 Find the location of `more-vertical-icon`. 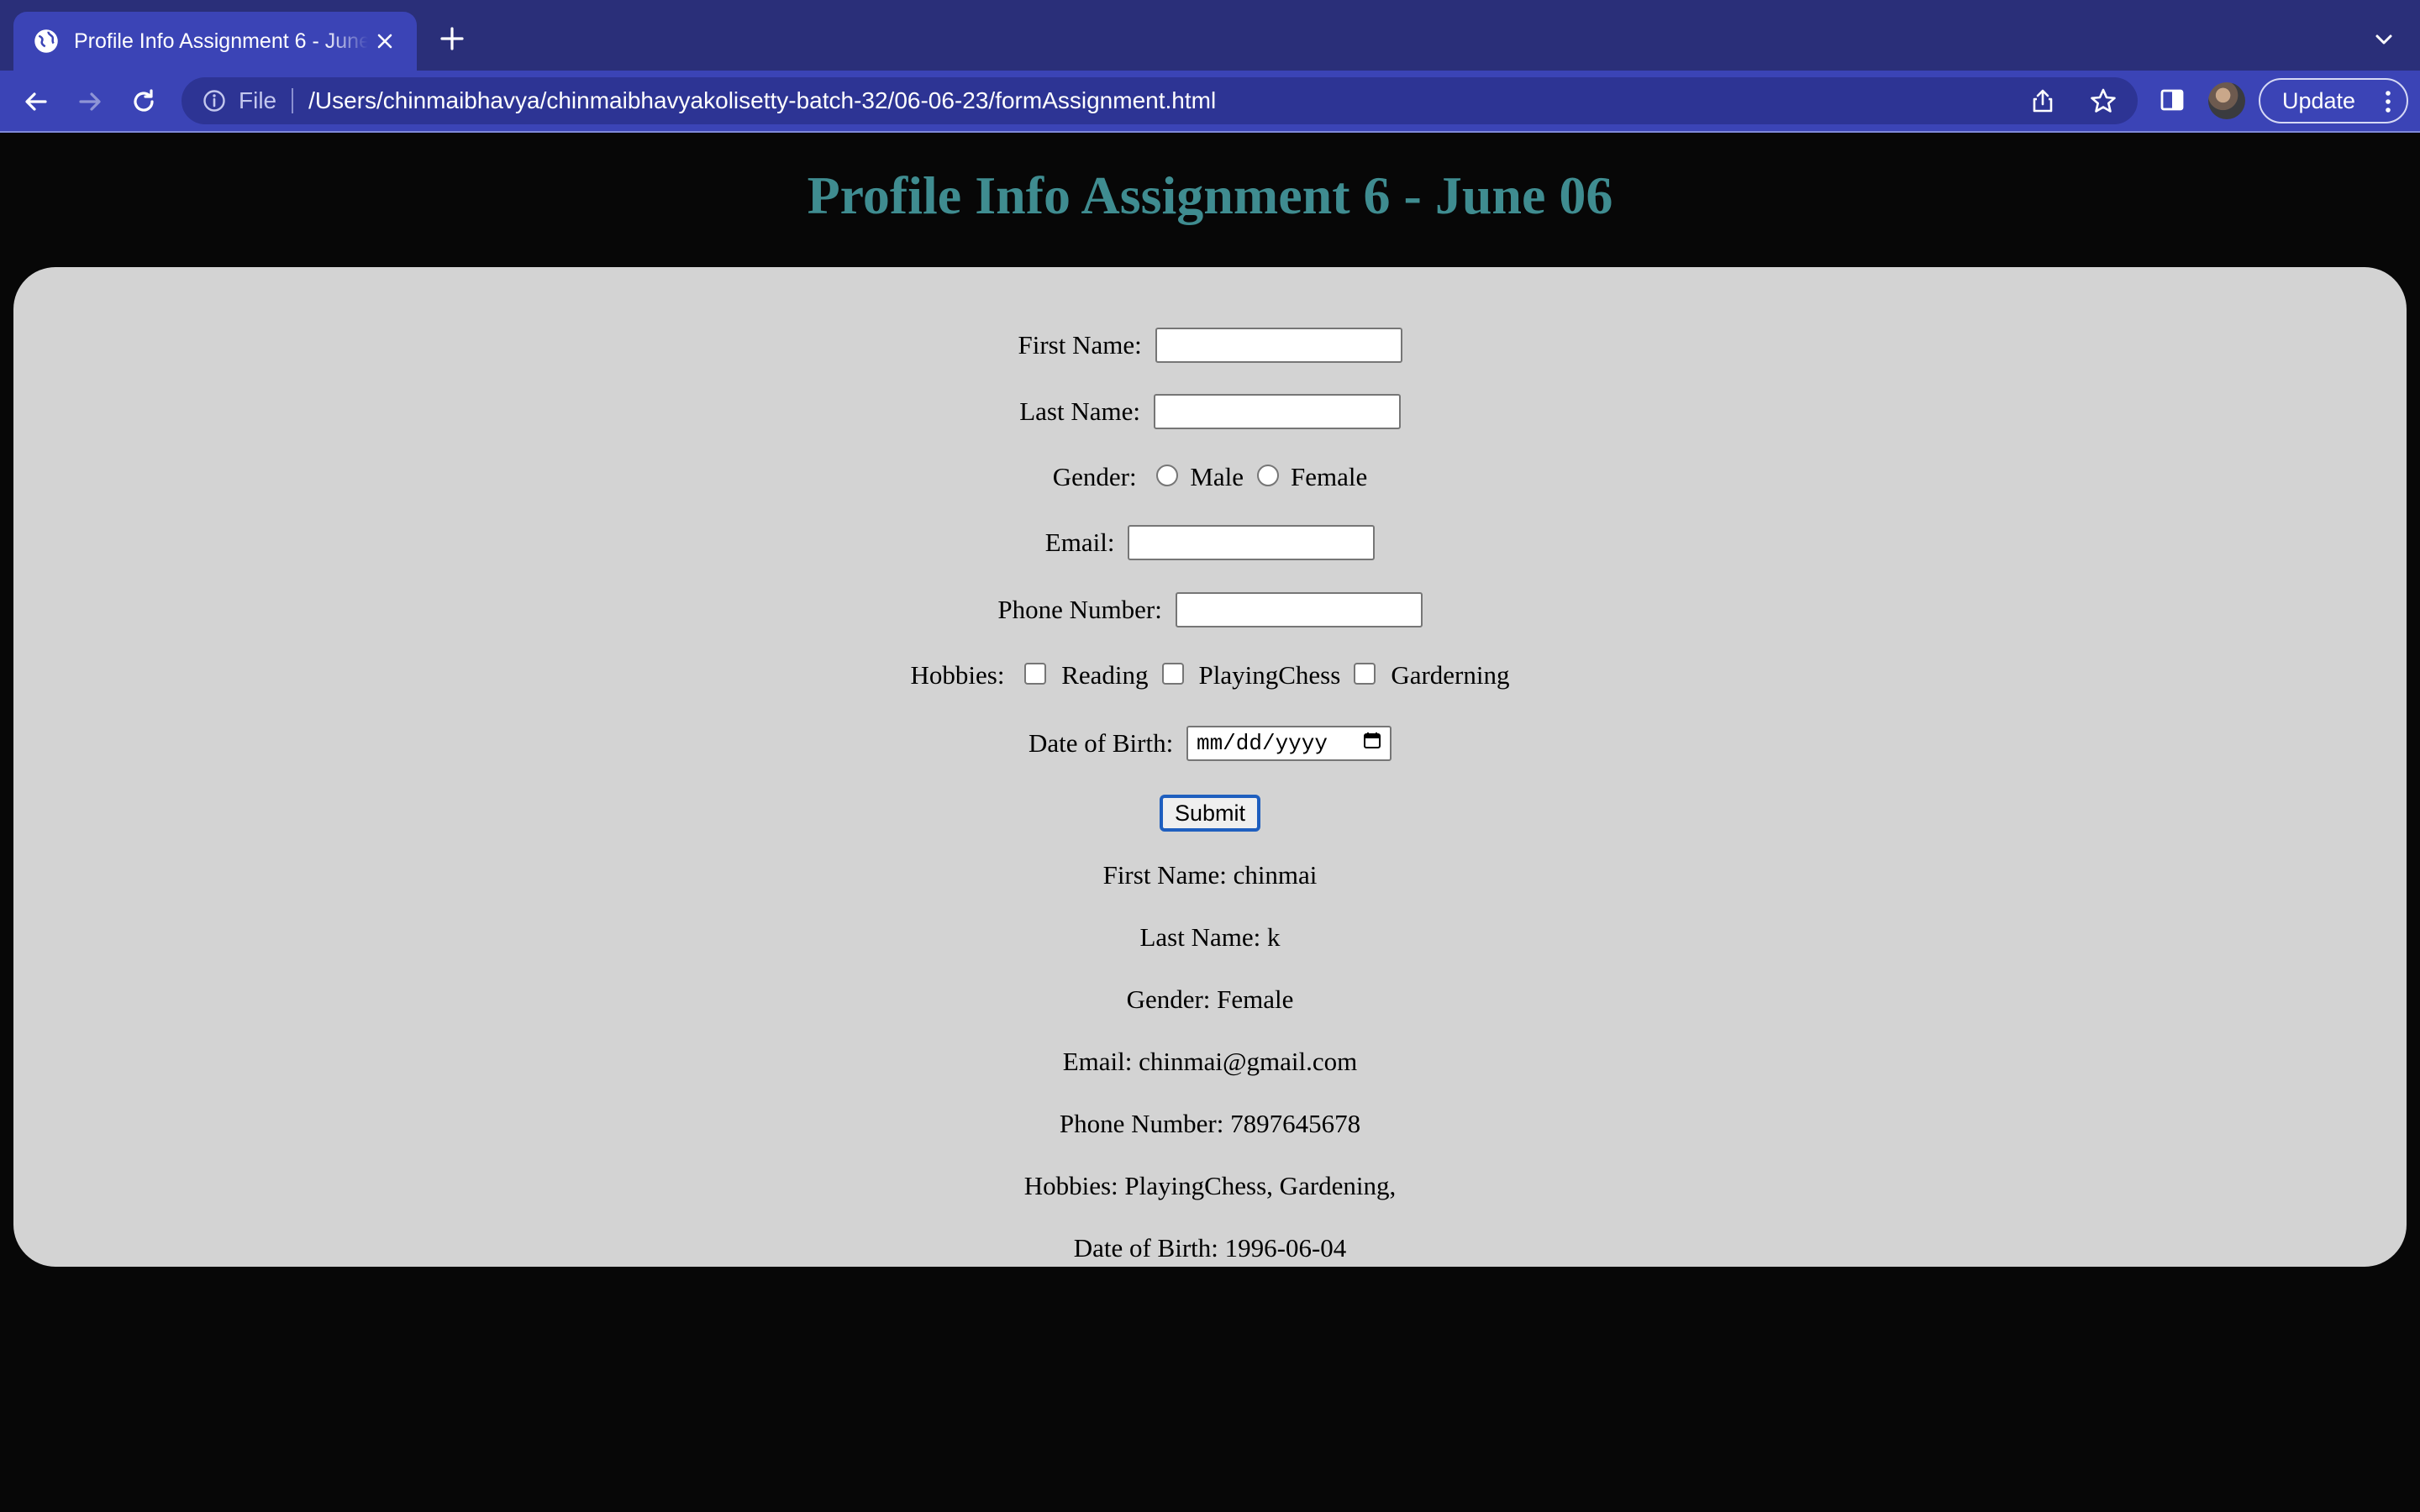

more-vertical-icon is located at coordinates (2388, 104).